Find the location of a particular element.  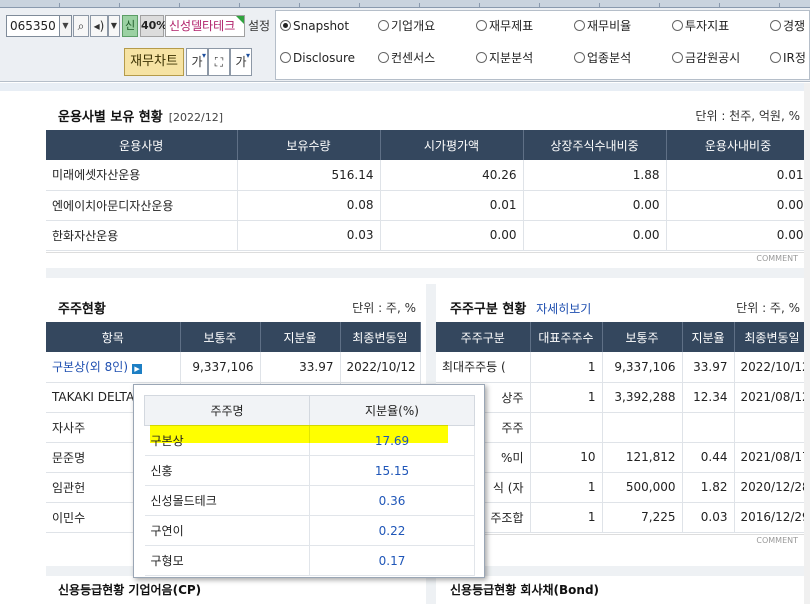

radio-fss-disclosure: 금감원공시 is located at coordinates (706, 58).